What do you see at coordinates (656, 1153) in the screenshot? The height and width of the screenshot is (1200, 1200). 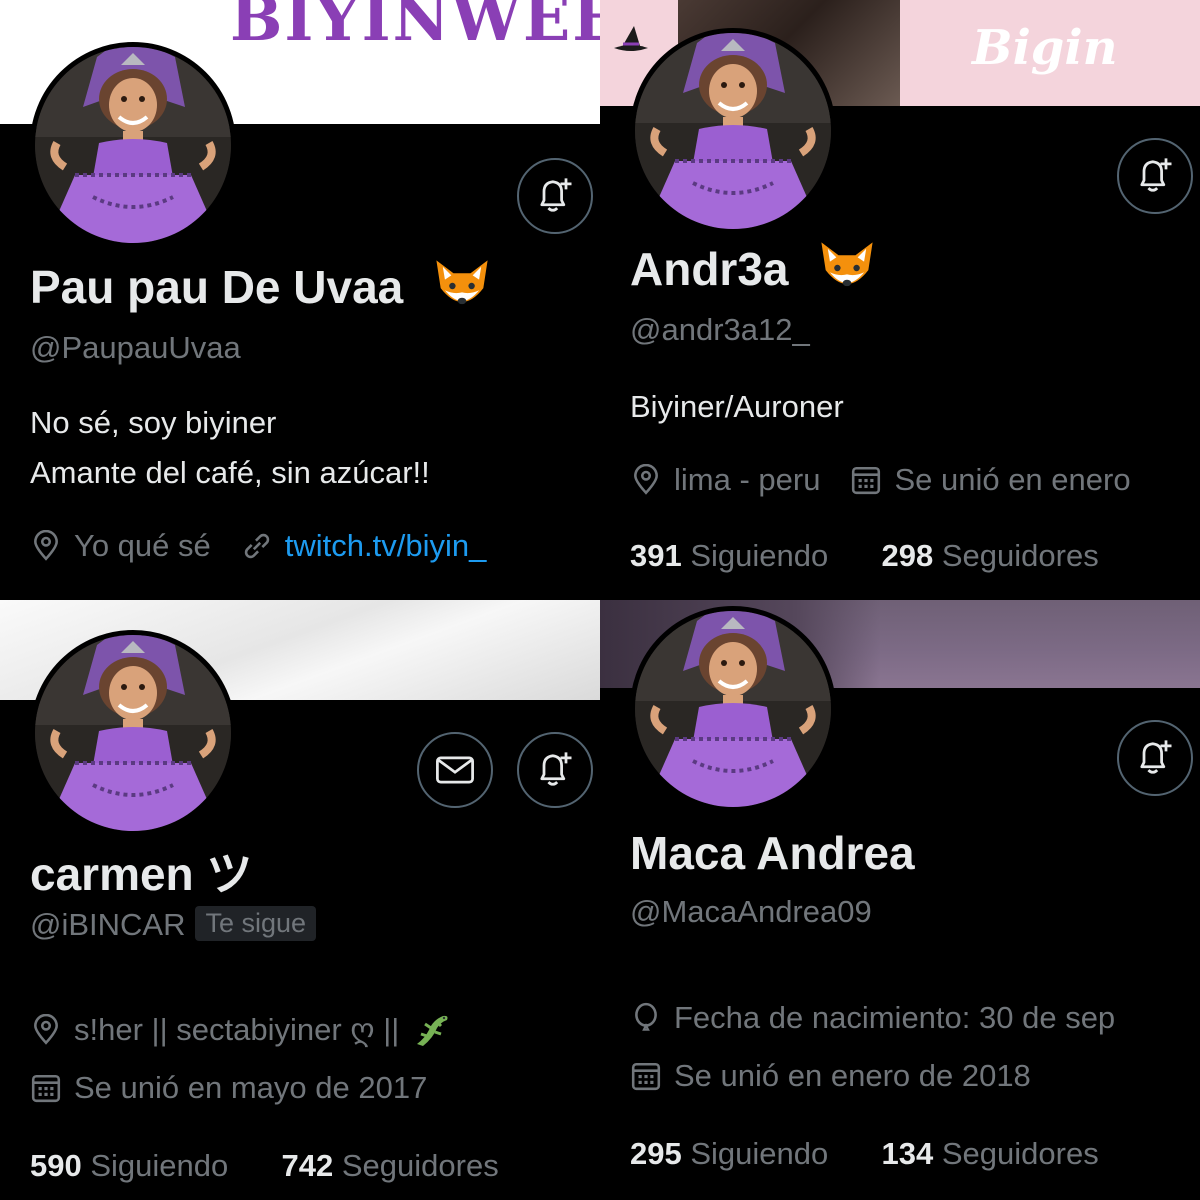 I see `following-count: 295` at bounding box center [656, 1153].